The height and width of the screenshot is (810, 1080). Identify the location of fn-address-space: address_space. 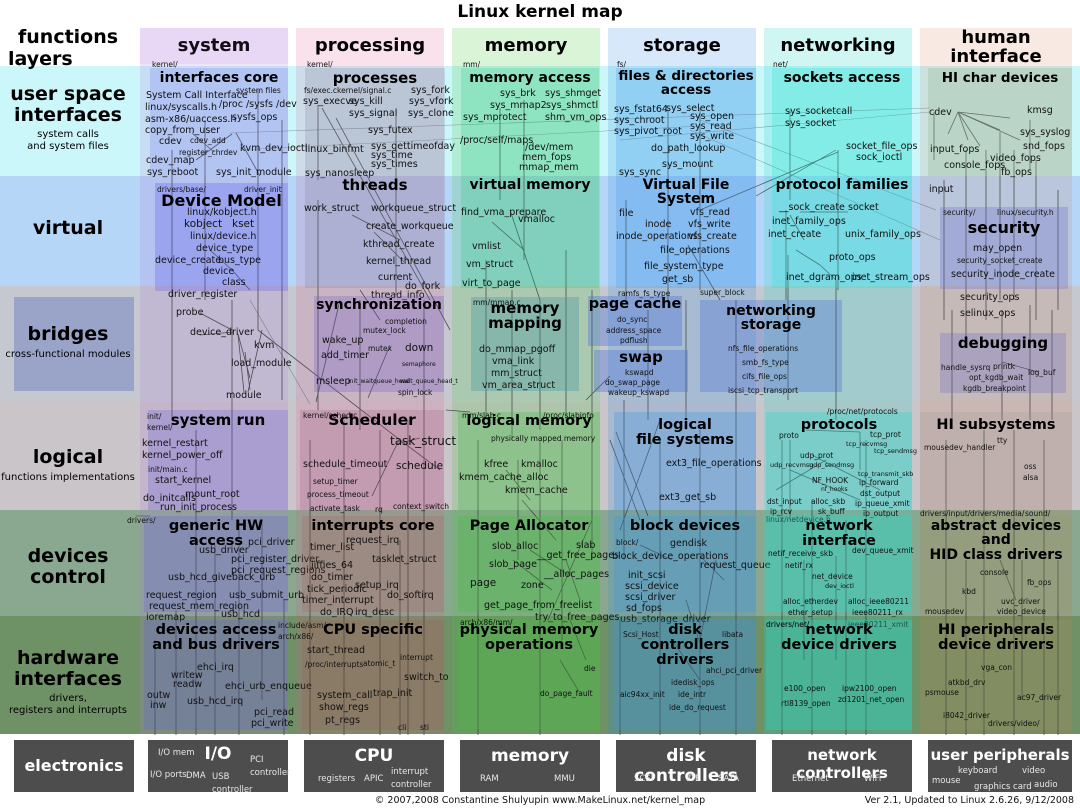
(634, 330).